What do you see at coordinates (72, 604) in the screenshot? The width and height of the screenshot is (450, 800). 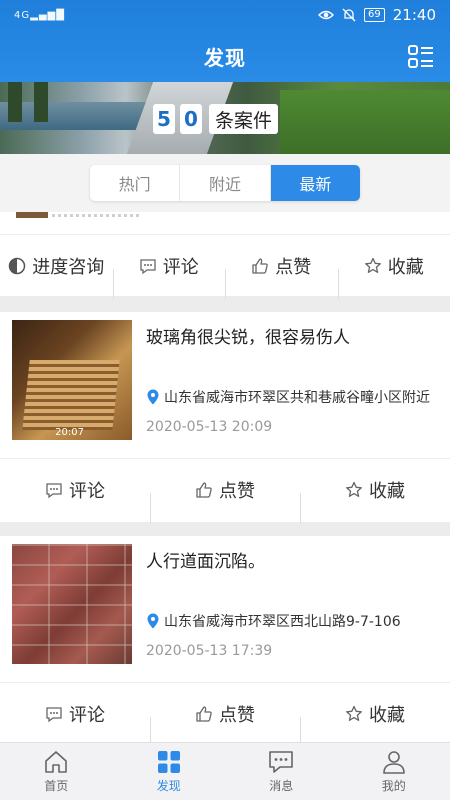 I see `case-photo-thumbnail` at bounding box center [72, 604].